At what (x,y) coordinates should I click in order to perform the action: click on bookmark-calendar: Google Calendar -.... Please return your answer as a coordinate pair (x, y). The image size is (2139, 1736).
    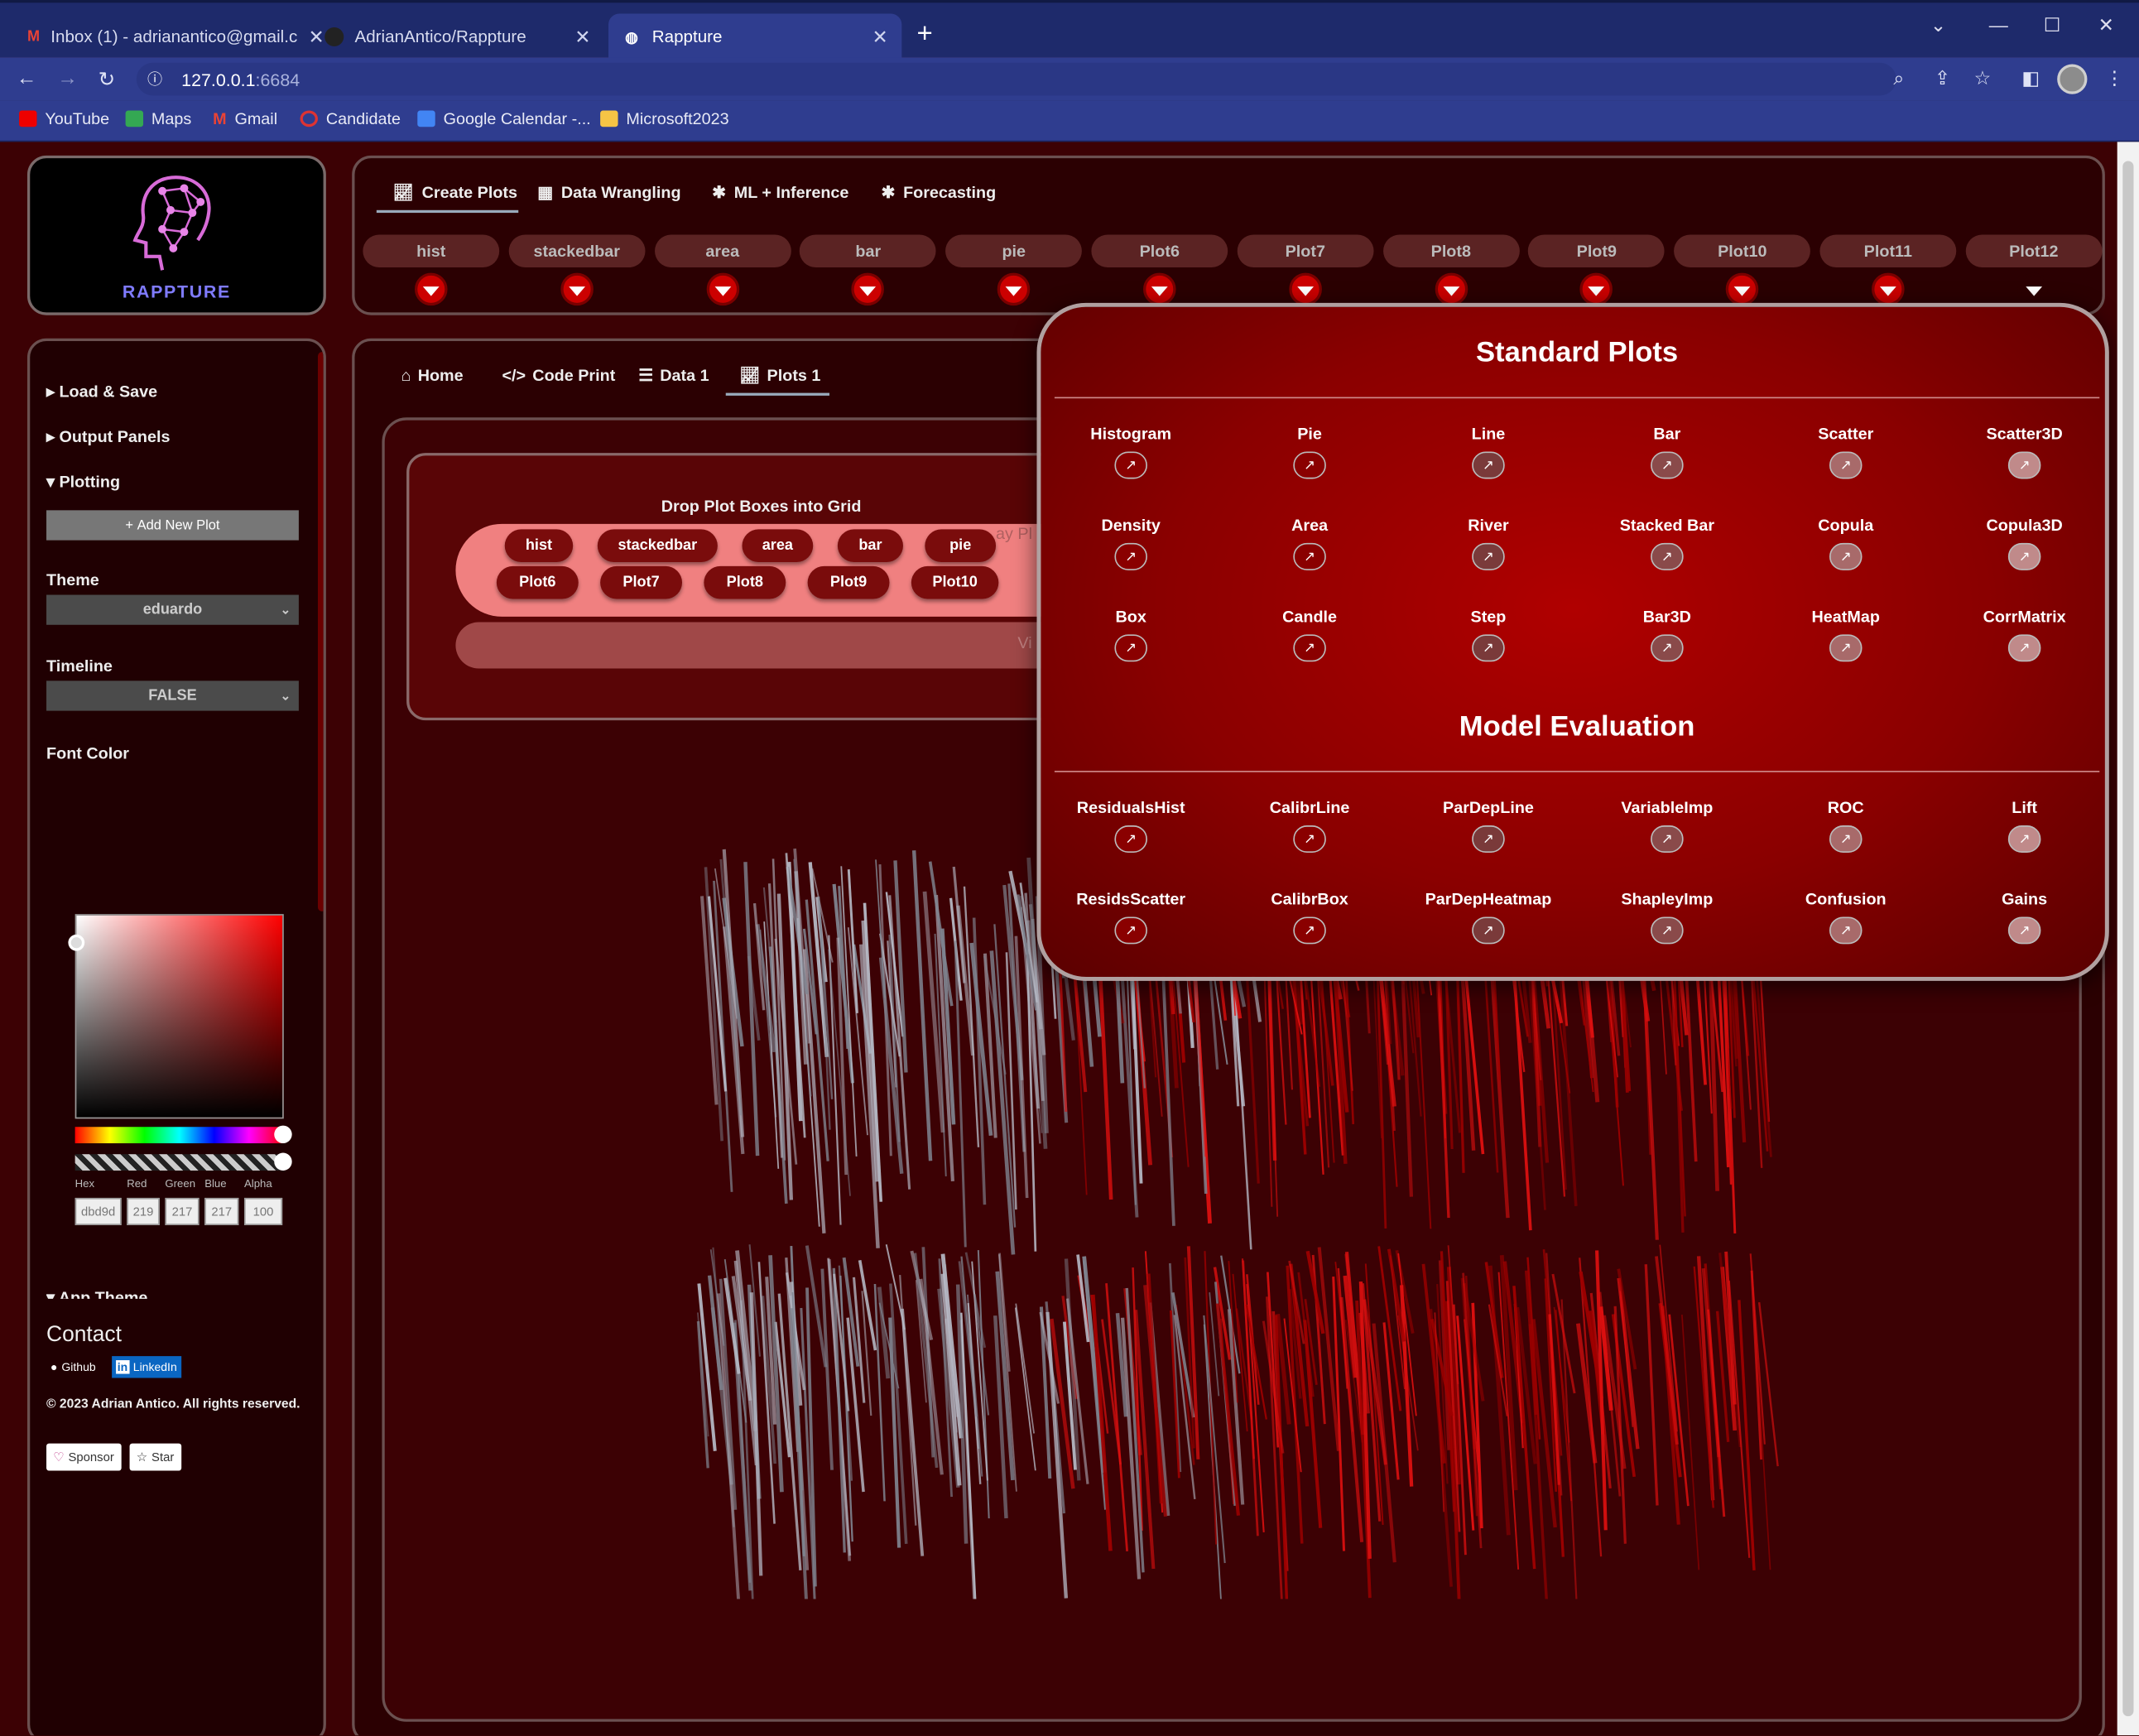
    Looking at the image, I should click on (504, 118).